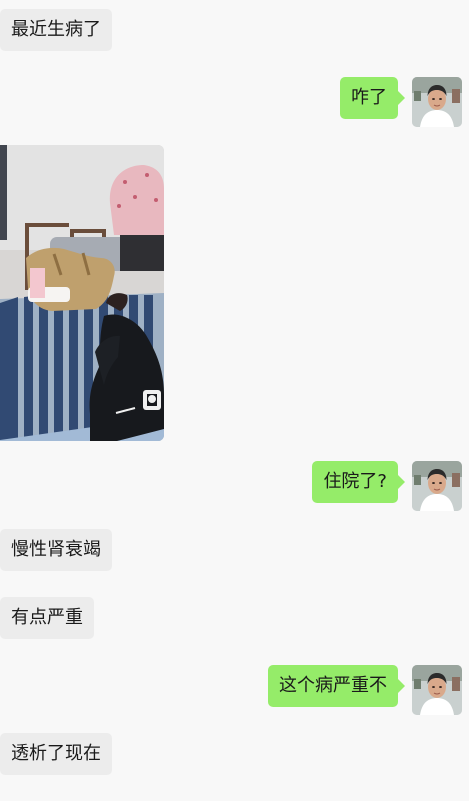  What do you see at coordinates (336, 686) in the screenshot?
I see `message-bubble-outgoing: 这个病严重不` at bounding box center [336, 686].